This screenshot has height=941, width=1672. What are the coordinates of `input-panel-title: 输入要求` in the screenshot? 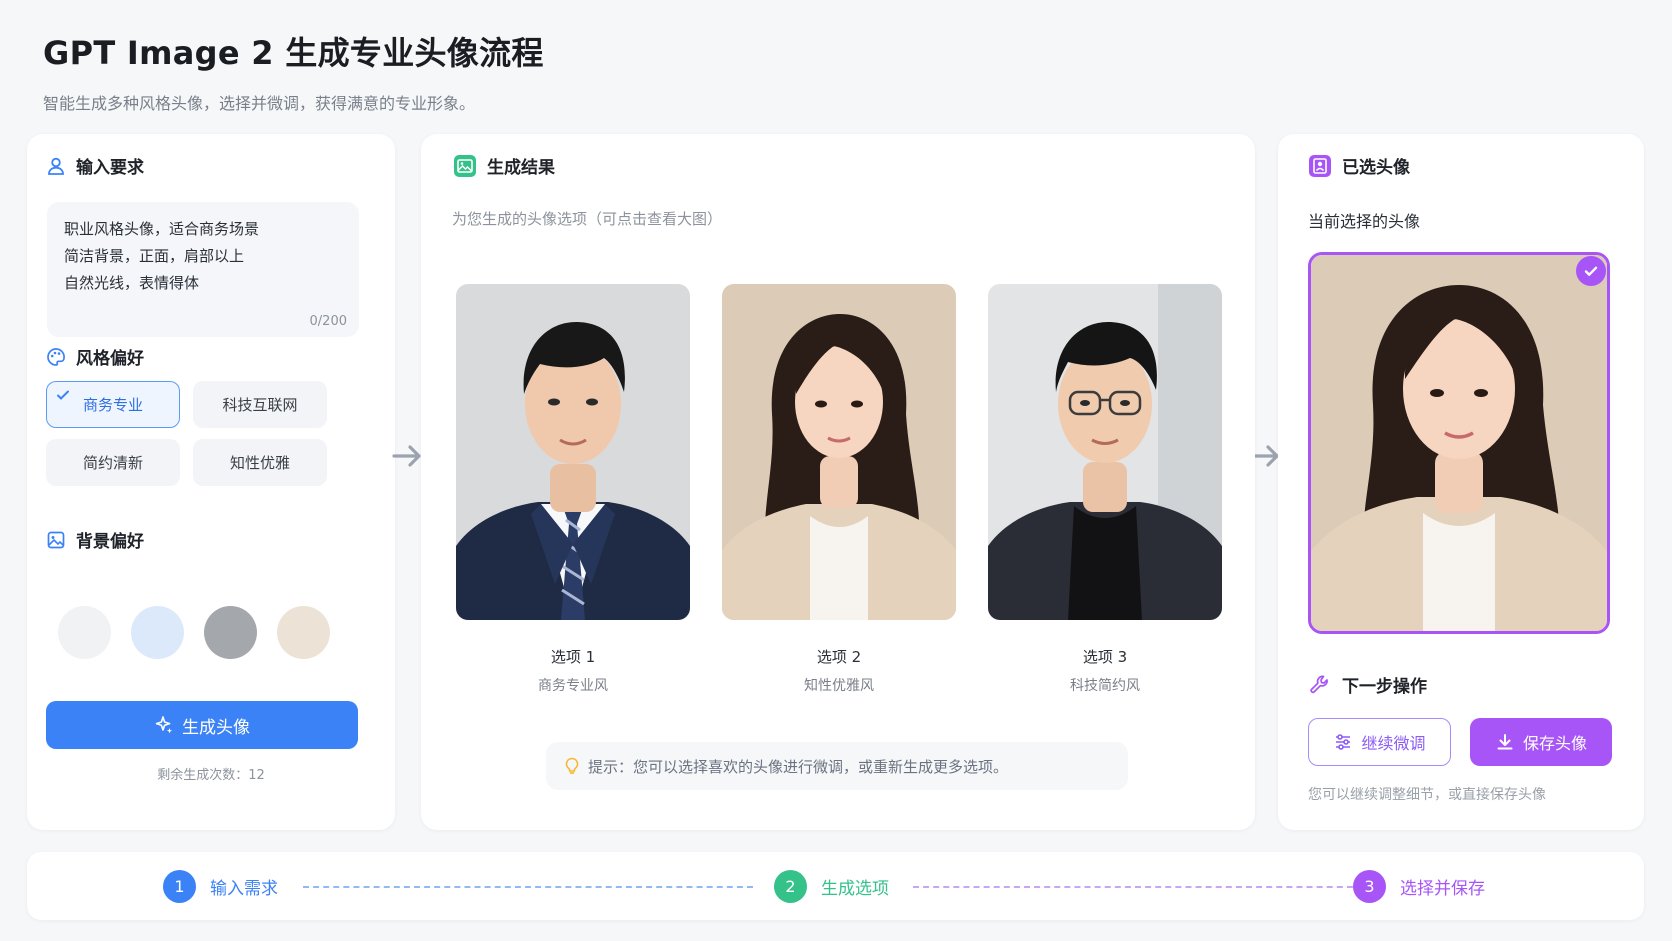 It's located at (110, 168).